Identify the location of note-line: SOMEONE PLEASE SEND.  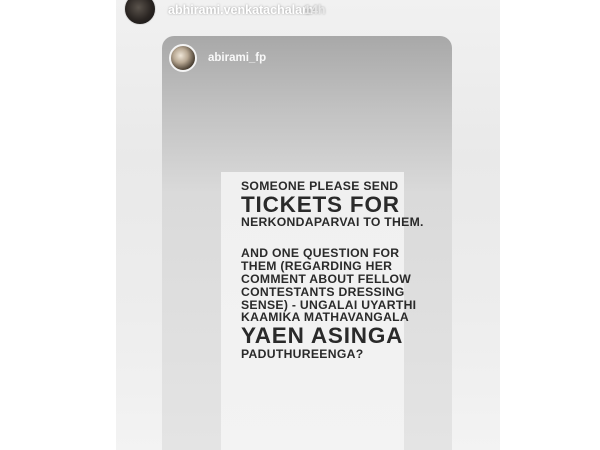
(320, 186).